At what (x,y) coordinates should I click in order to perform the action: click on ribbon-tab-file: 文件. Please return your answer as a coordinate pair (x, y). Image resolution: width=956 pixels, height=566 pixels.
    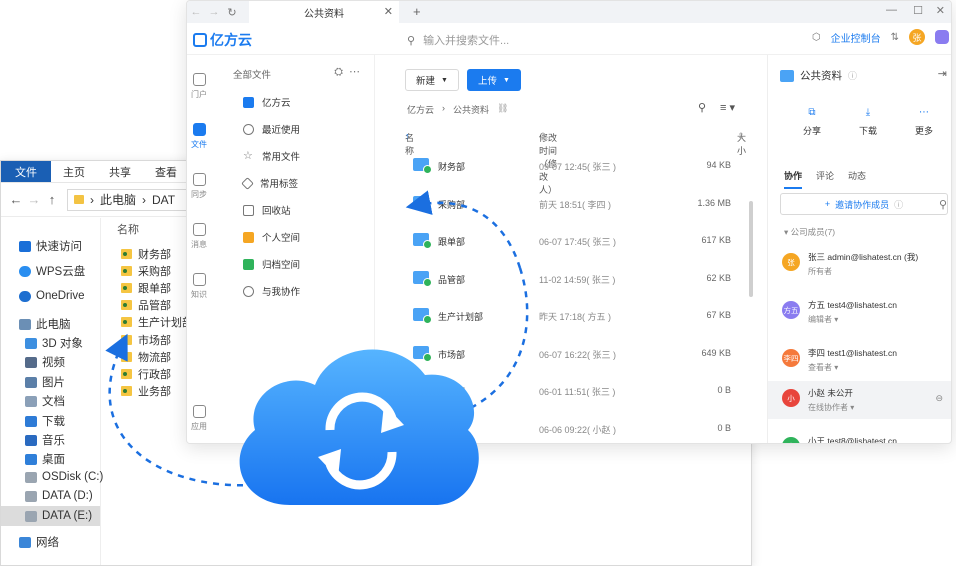
    Looking at the image, I should click on (26, 171).